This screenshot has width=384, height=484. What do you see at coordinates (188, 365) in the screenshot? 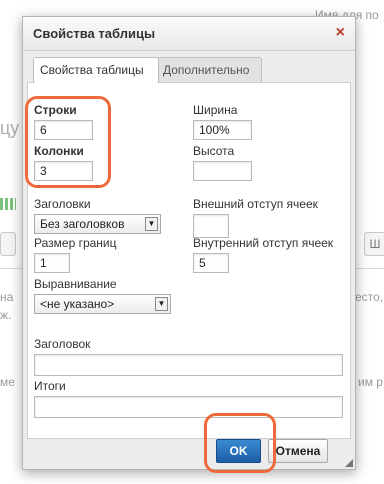
I see `caption-field` at bounding box center [188, 365].